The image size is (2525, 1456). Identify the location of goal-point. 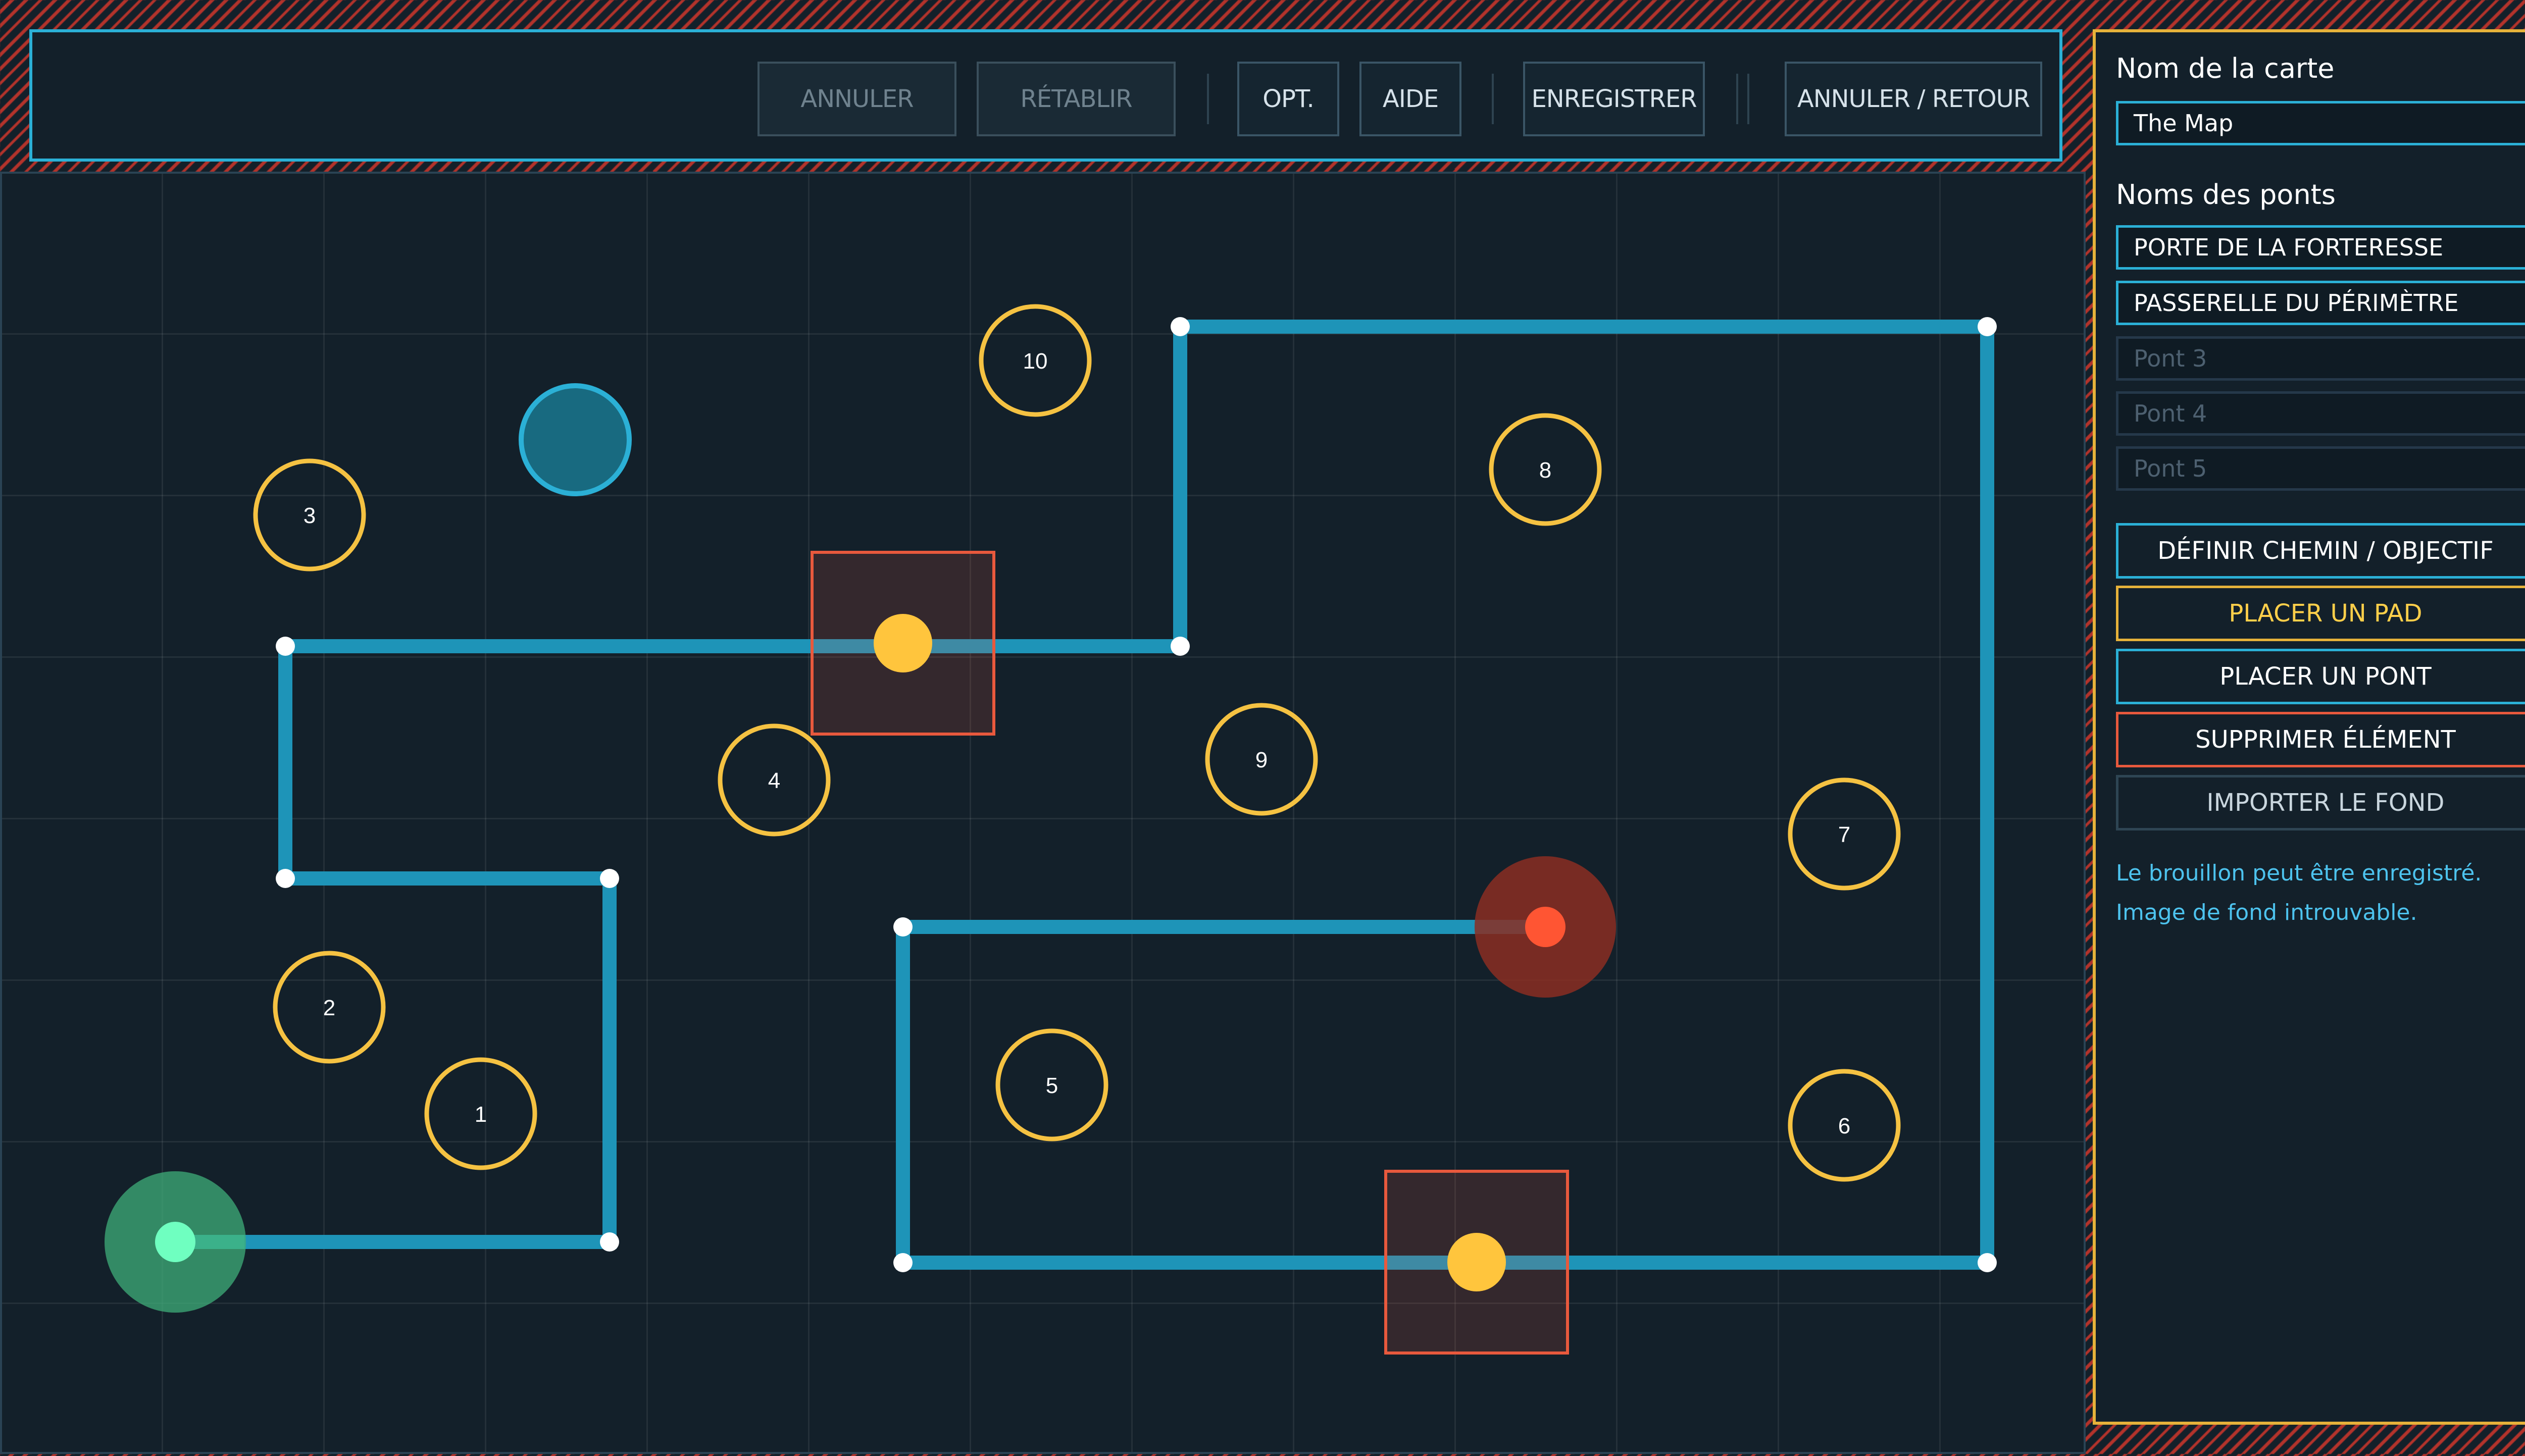
(1545, 927).